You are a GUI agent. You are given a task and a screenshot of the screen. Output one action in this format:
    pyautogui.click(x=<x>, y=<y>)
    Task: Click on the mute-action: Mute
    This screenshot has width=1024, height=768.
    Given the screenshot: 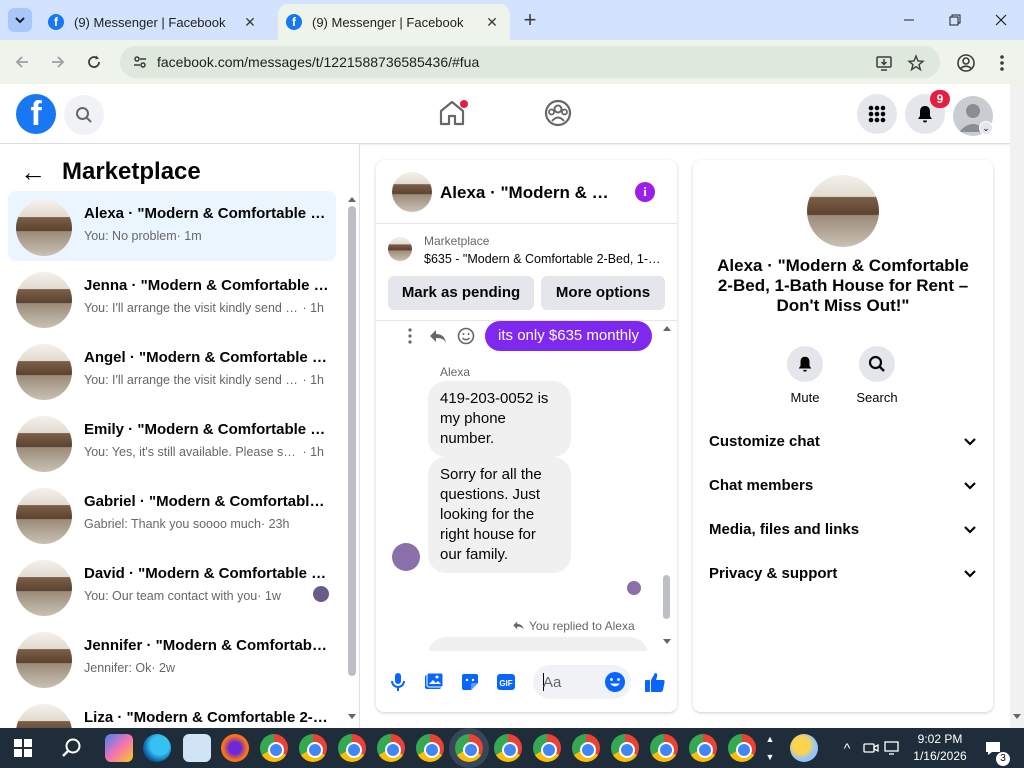 What is the action you would take?
    pyautogui.click(x=805, y=375)
    